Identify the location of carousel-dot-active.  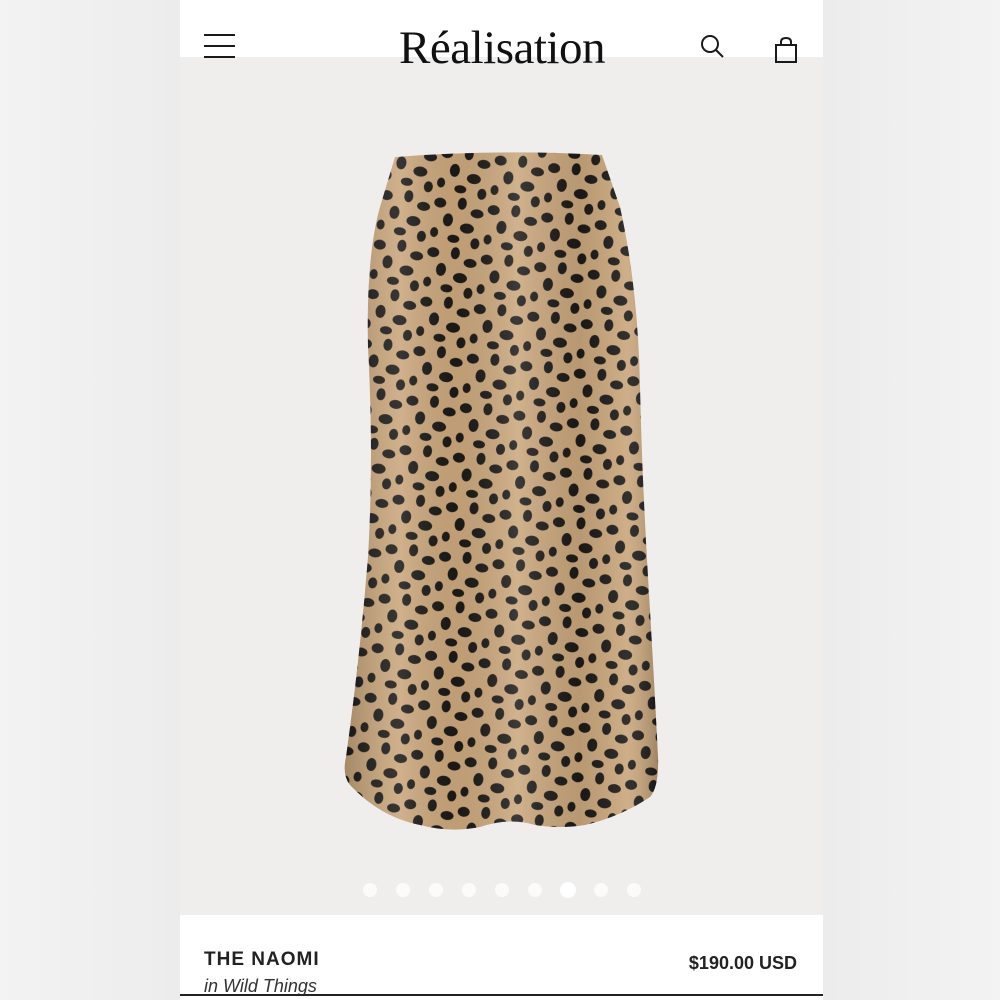
(567, 890).